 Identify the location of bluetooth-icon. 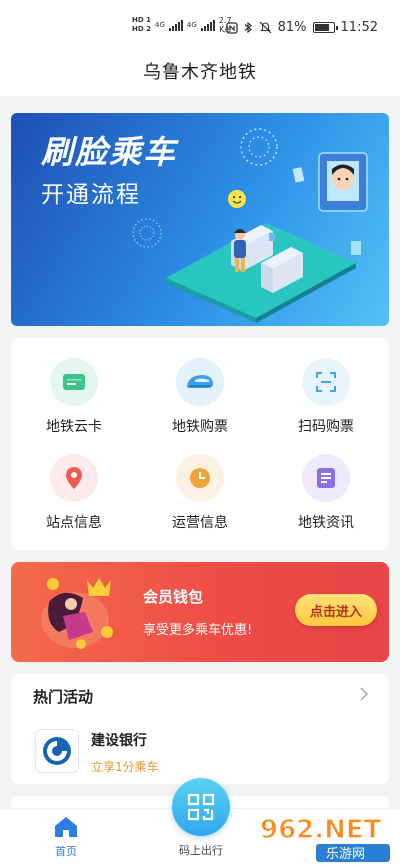
(248, 27).